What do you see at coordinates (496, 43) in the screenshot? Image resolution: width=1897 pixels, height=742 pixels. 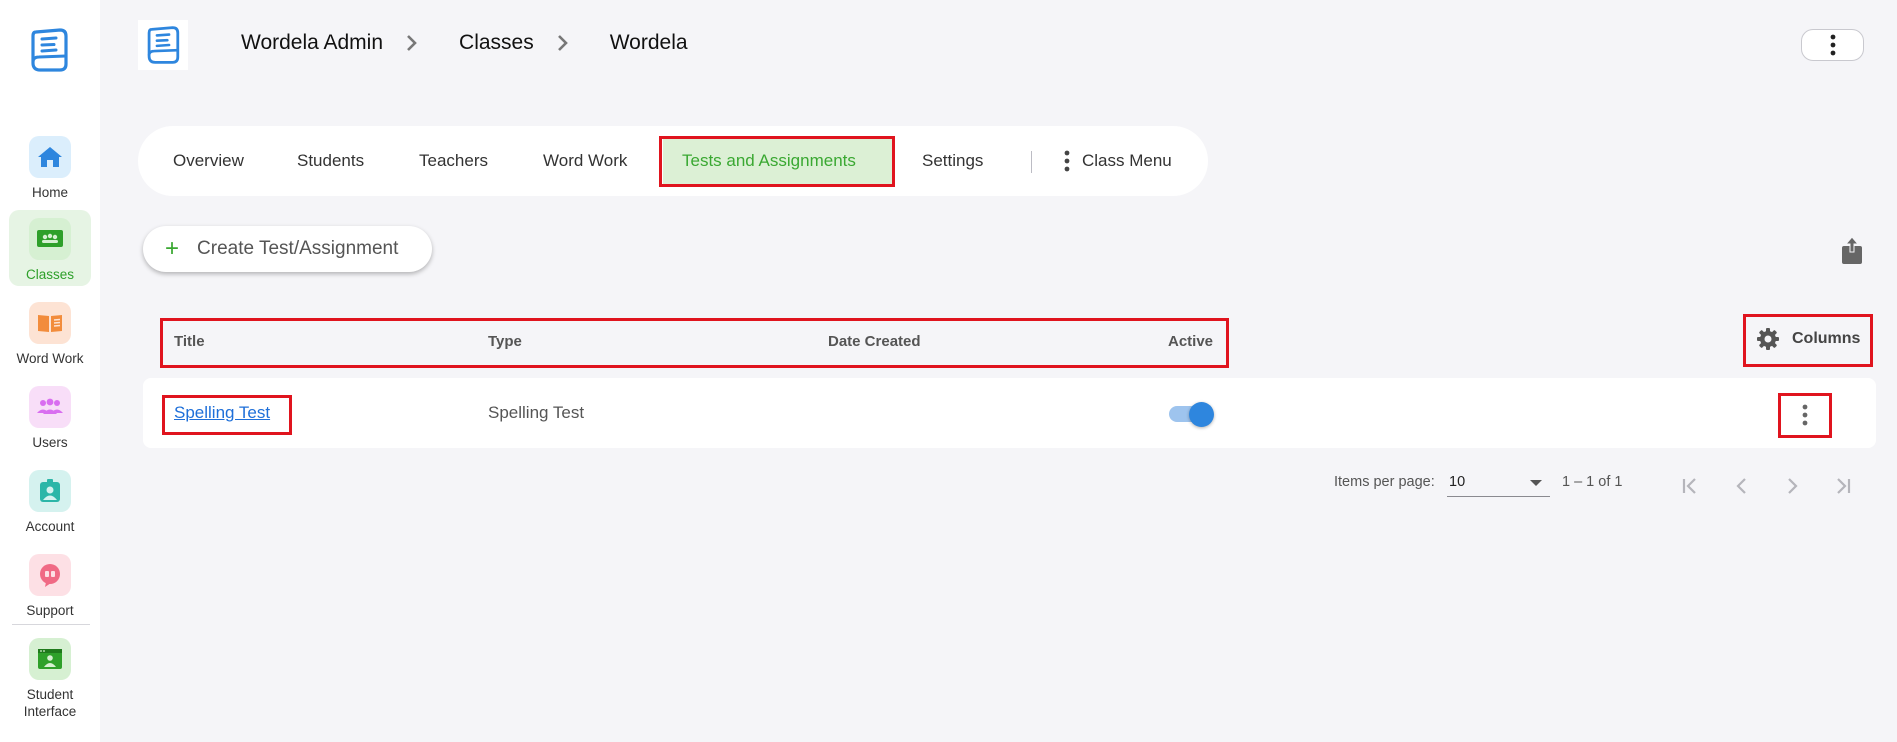 I see `breadcrumb-item-classes: Classes` at bounding box center [496, 43].